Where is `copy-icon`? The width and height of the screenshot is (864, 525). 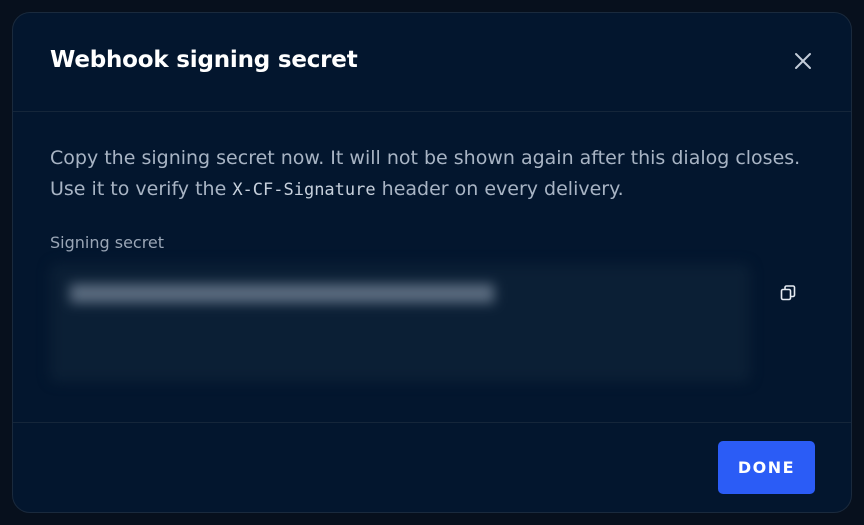 copy-icon is located at coordinates (788, 295).